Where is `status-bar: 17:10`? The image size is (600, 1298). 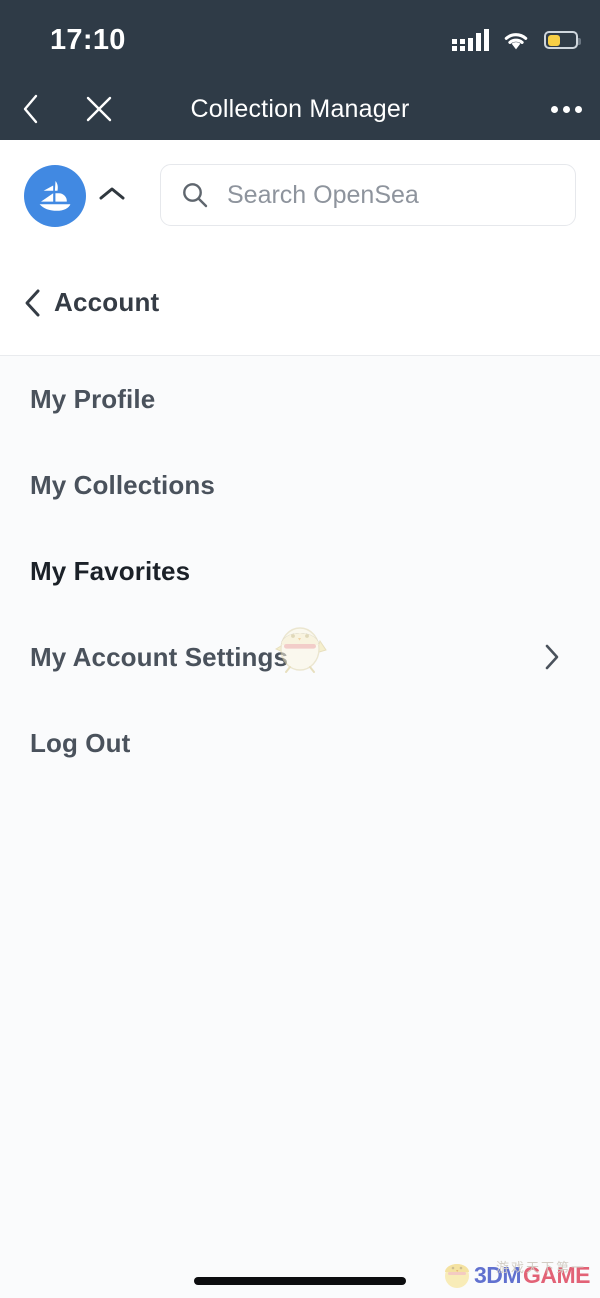 status-bar: 17:10 is located at coordinates (300, 39).